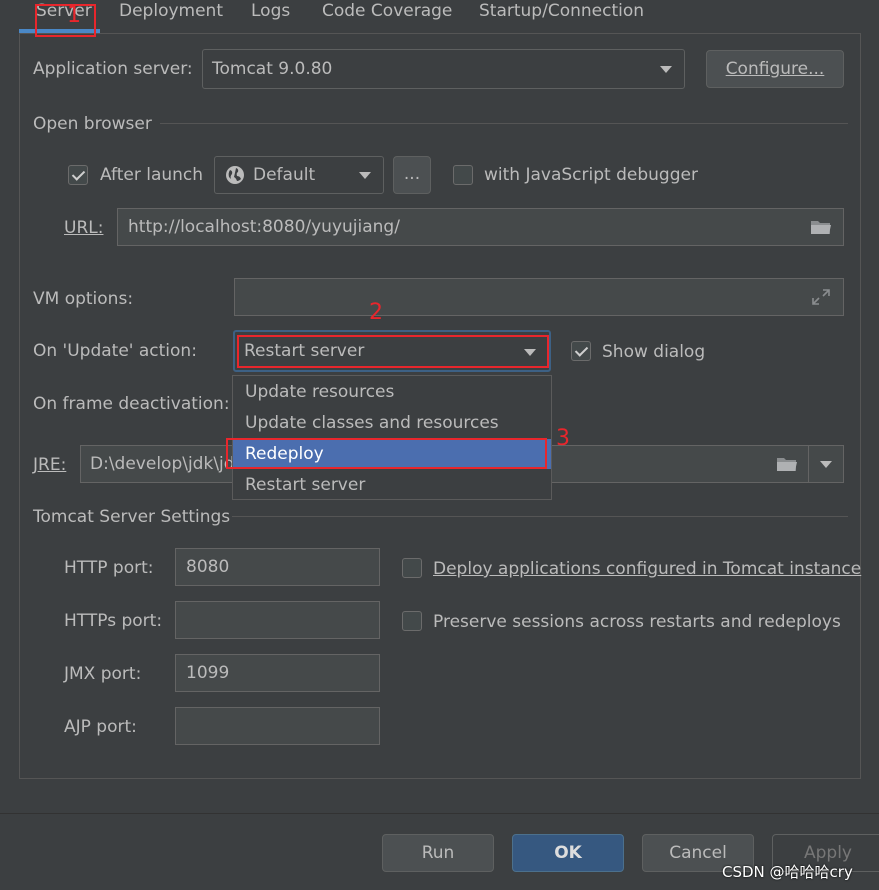 Image resolution: width=879 pixels, height=890 pixels. What do you see at coordinates (463, 175) in the screenshot?
I see `js-debugger-checkbox` at bounding box center [463, 175].